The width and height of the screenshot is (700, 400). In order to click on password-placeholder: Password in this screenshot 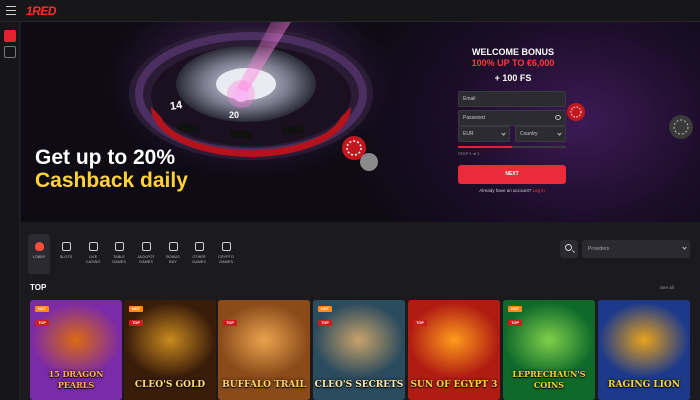, I will do `click(474, 118)`.